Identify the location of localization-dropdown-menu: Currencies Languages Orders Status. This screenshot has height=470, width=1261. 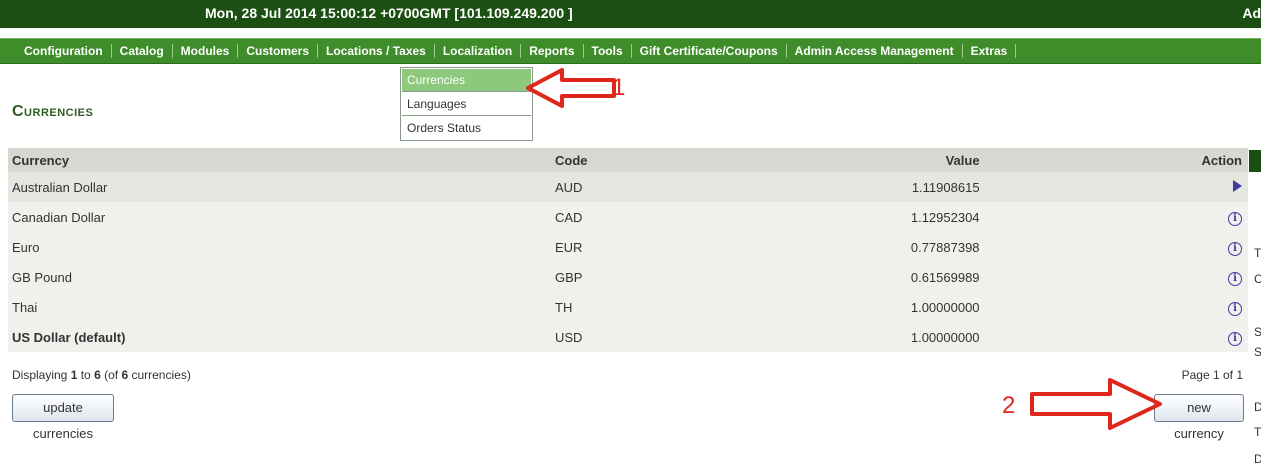
(466, 104).